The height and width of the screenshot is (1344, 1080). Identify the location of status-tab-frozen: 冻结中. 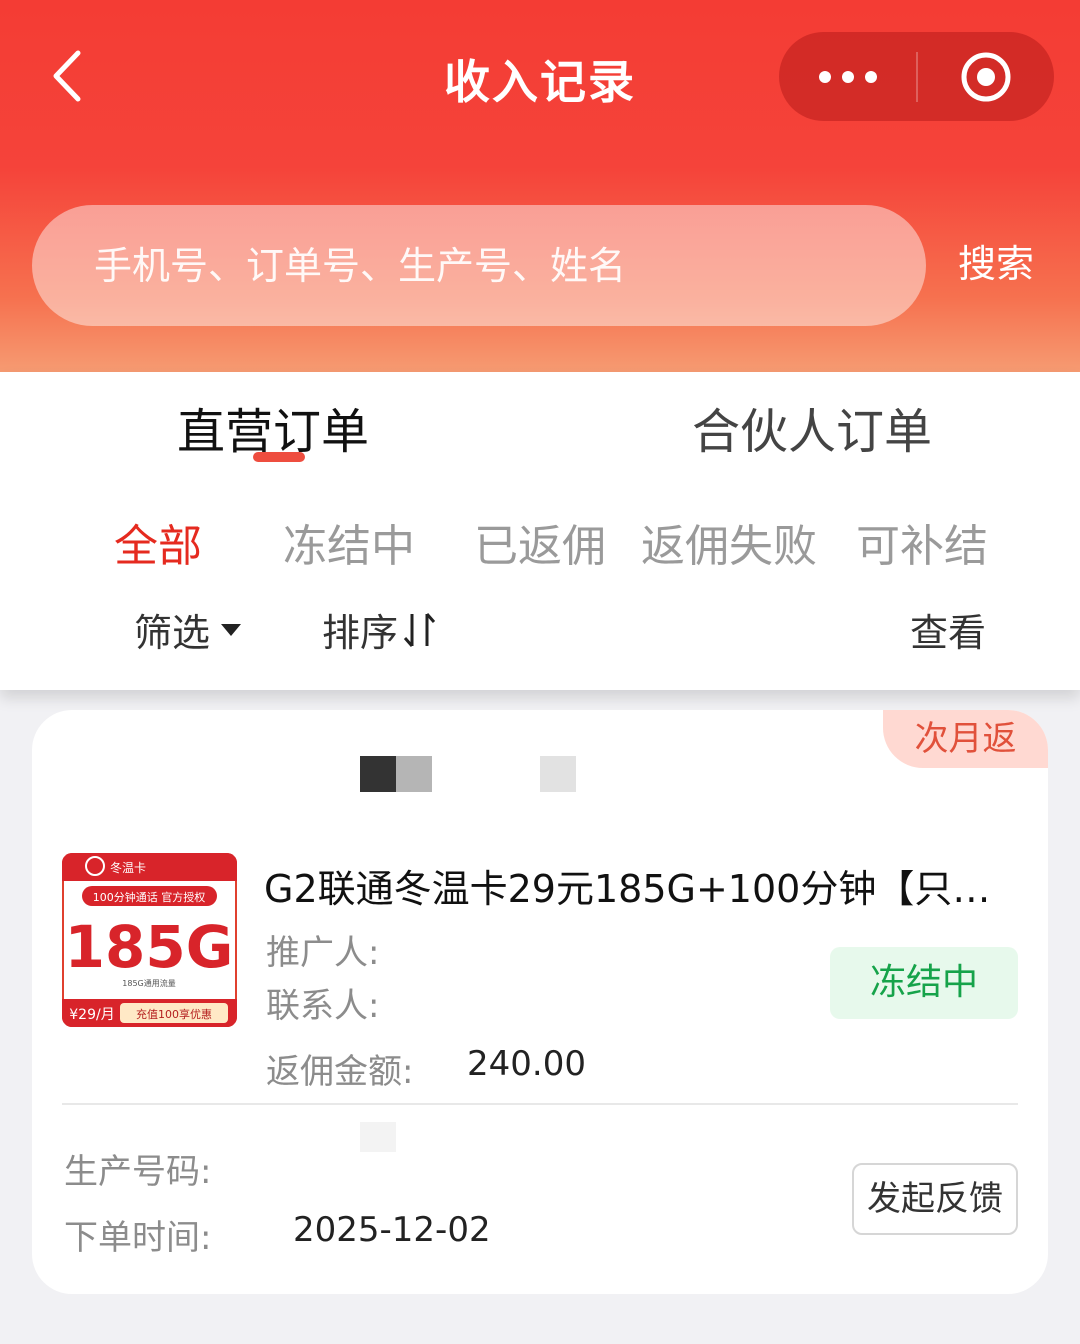
(349, 542).